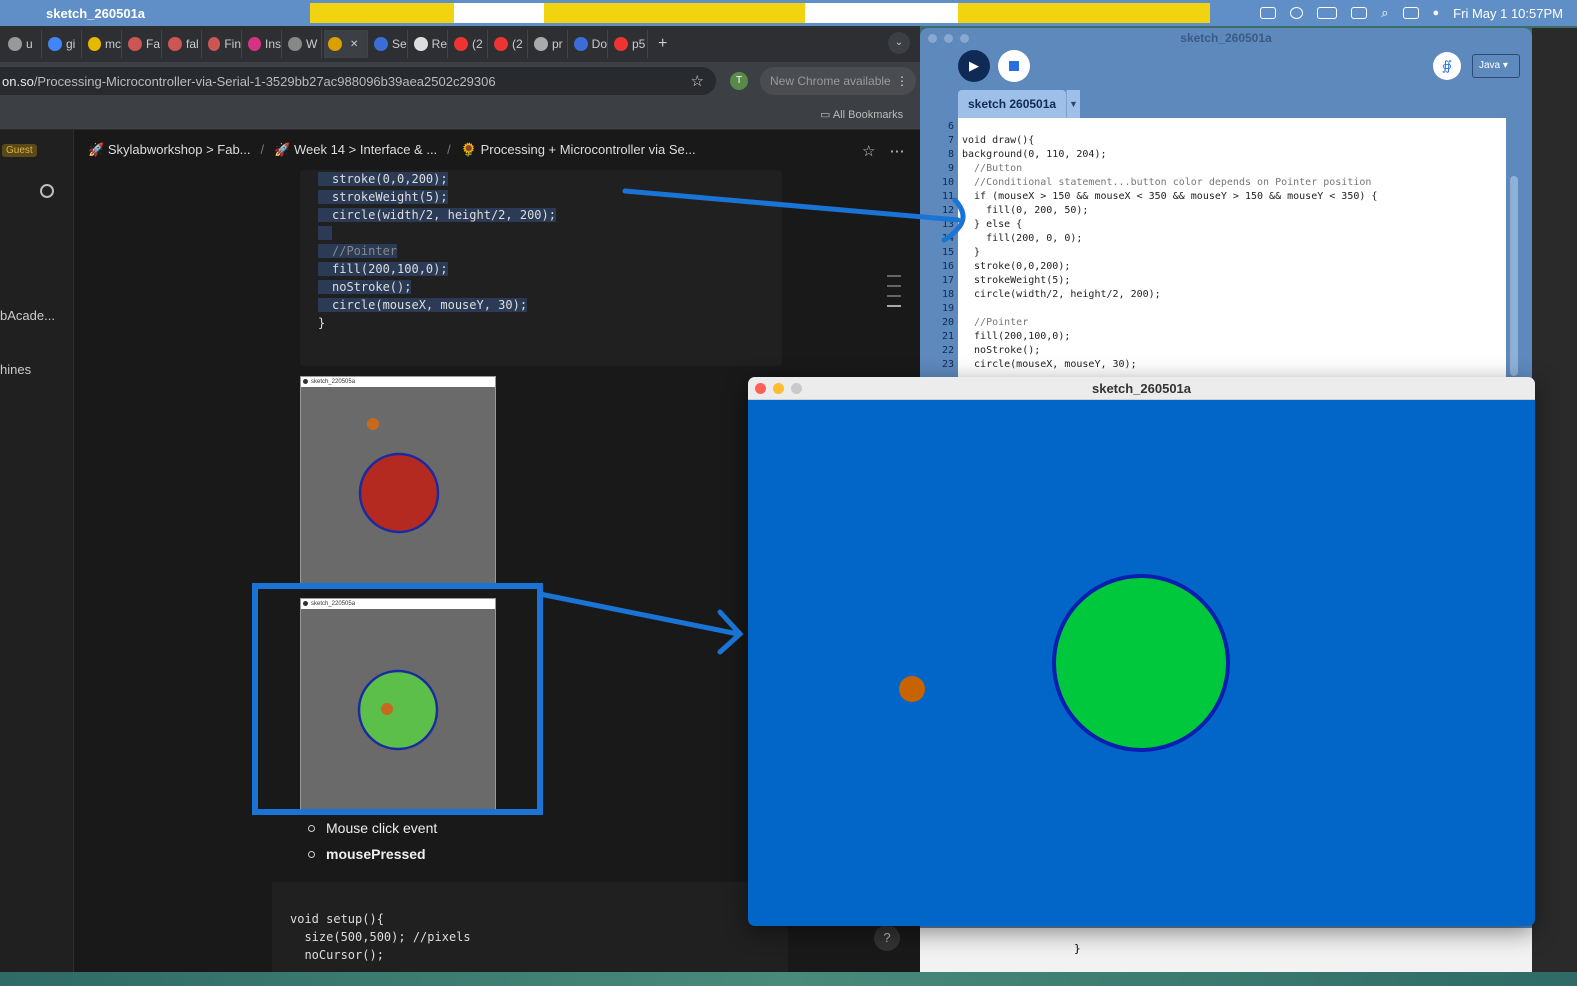 Image resolution: width=1577 pixels, height=986 pixels. I want to click on kebab-menu-icon: ⋮, so click(902, 81).